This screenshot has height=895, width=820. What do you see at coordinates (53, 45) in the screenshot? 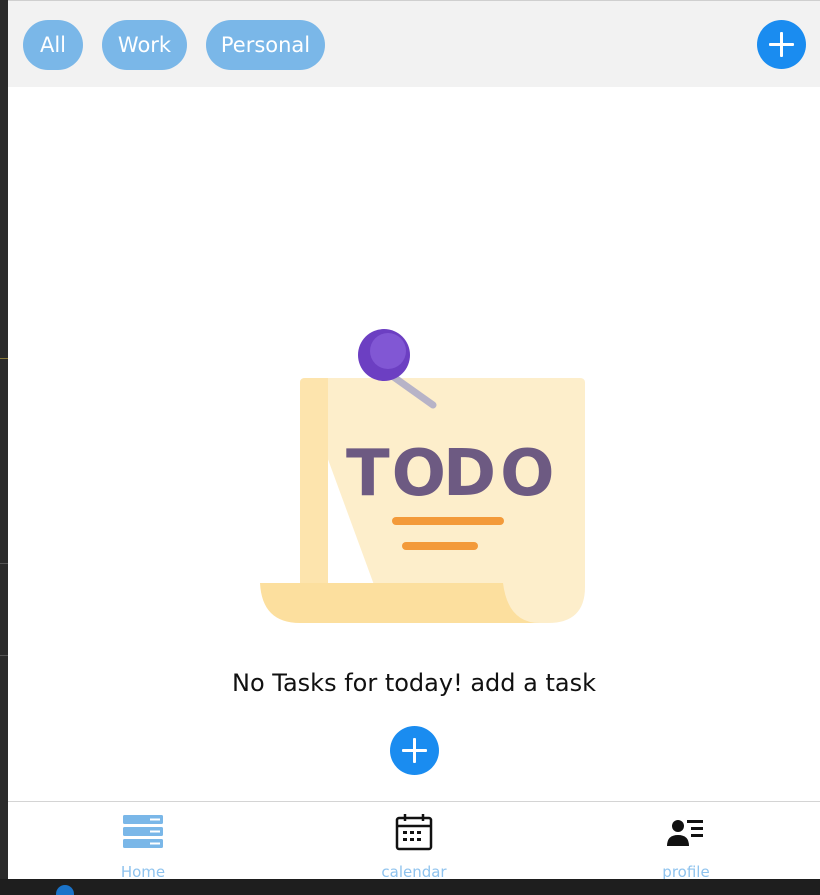
I see `filter-chip-all: All` at bounding box center [53, 45].